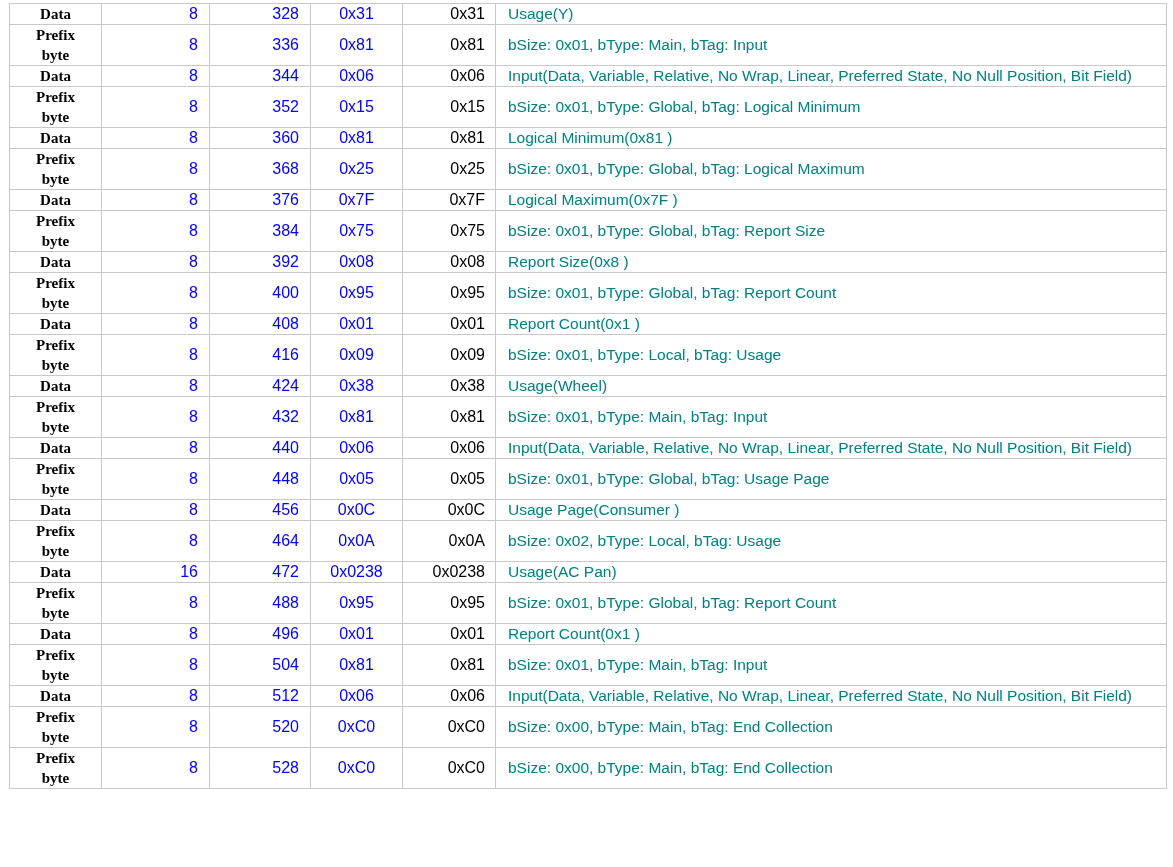 The width and height of the screenshot is (1173, 867). Describe the element at coordinates (831, 107) in the screenshot. I see `table-cell: bSize: 0x01, bType: Global, bTag: Logical Minimum` at that location.